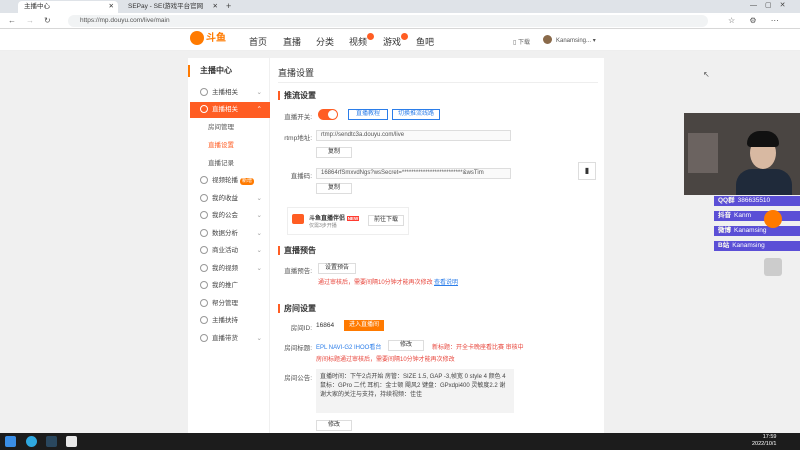  Describe the element at coordinates (400, 6) in the screenshot. I see `browser-tab-bar` at that location.